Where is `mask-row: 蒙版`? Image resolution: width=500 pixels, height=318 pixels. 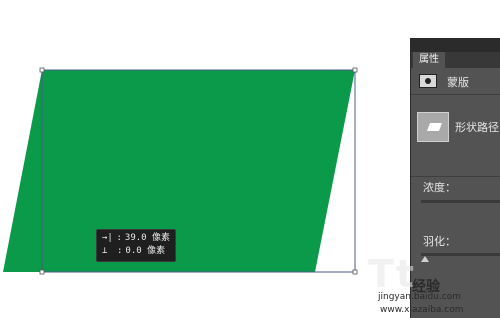
mask-row: 蒙版 is located at coordinates (455, 81).